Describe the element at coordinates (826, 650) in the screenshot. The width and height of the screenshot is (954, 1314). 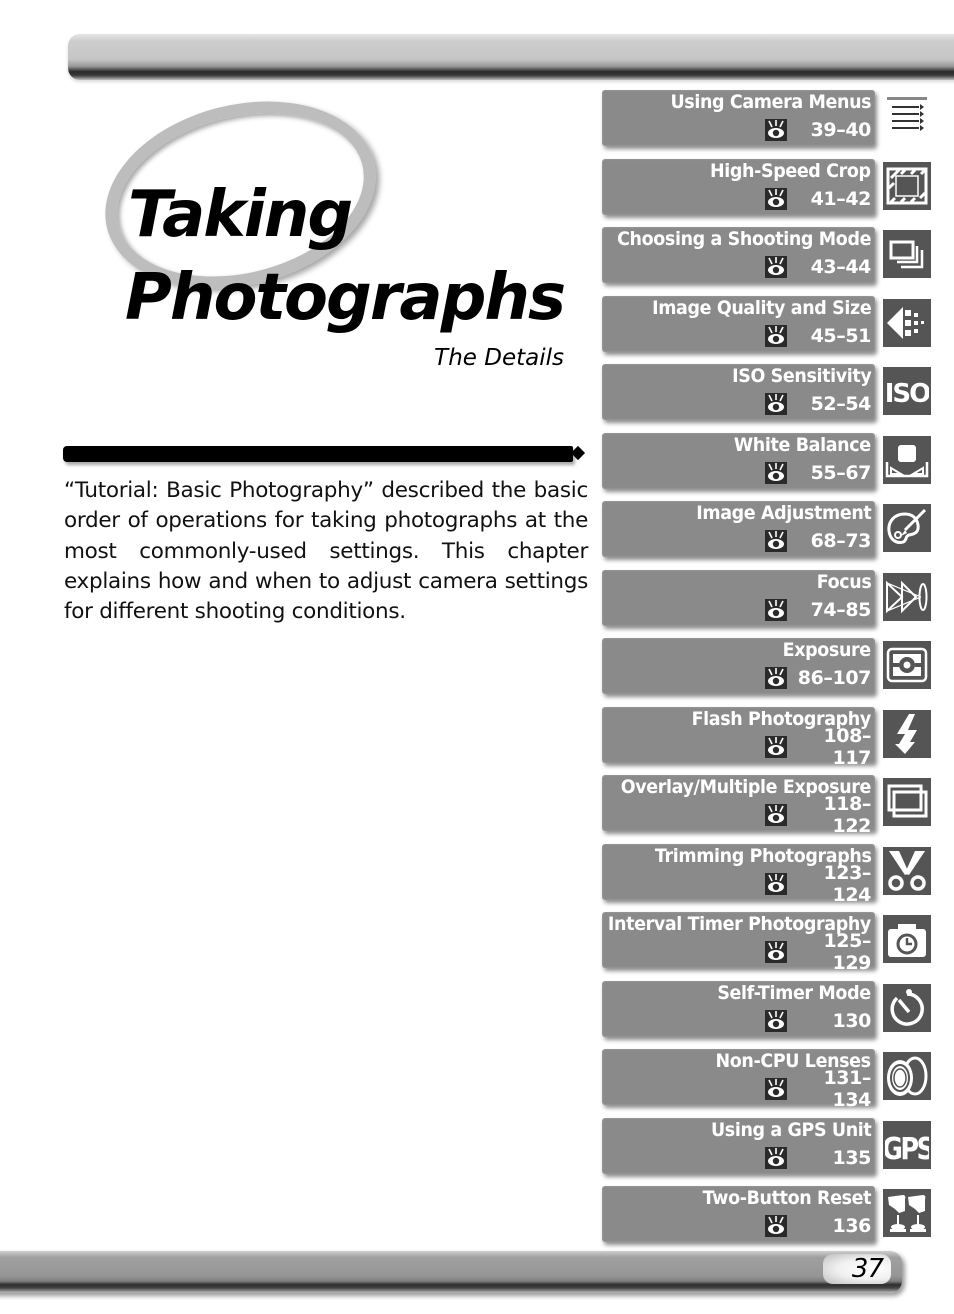
I see `toc-item-label: Exposure` at that location.